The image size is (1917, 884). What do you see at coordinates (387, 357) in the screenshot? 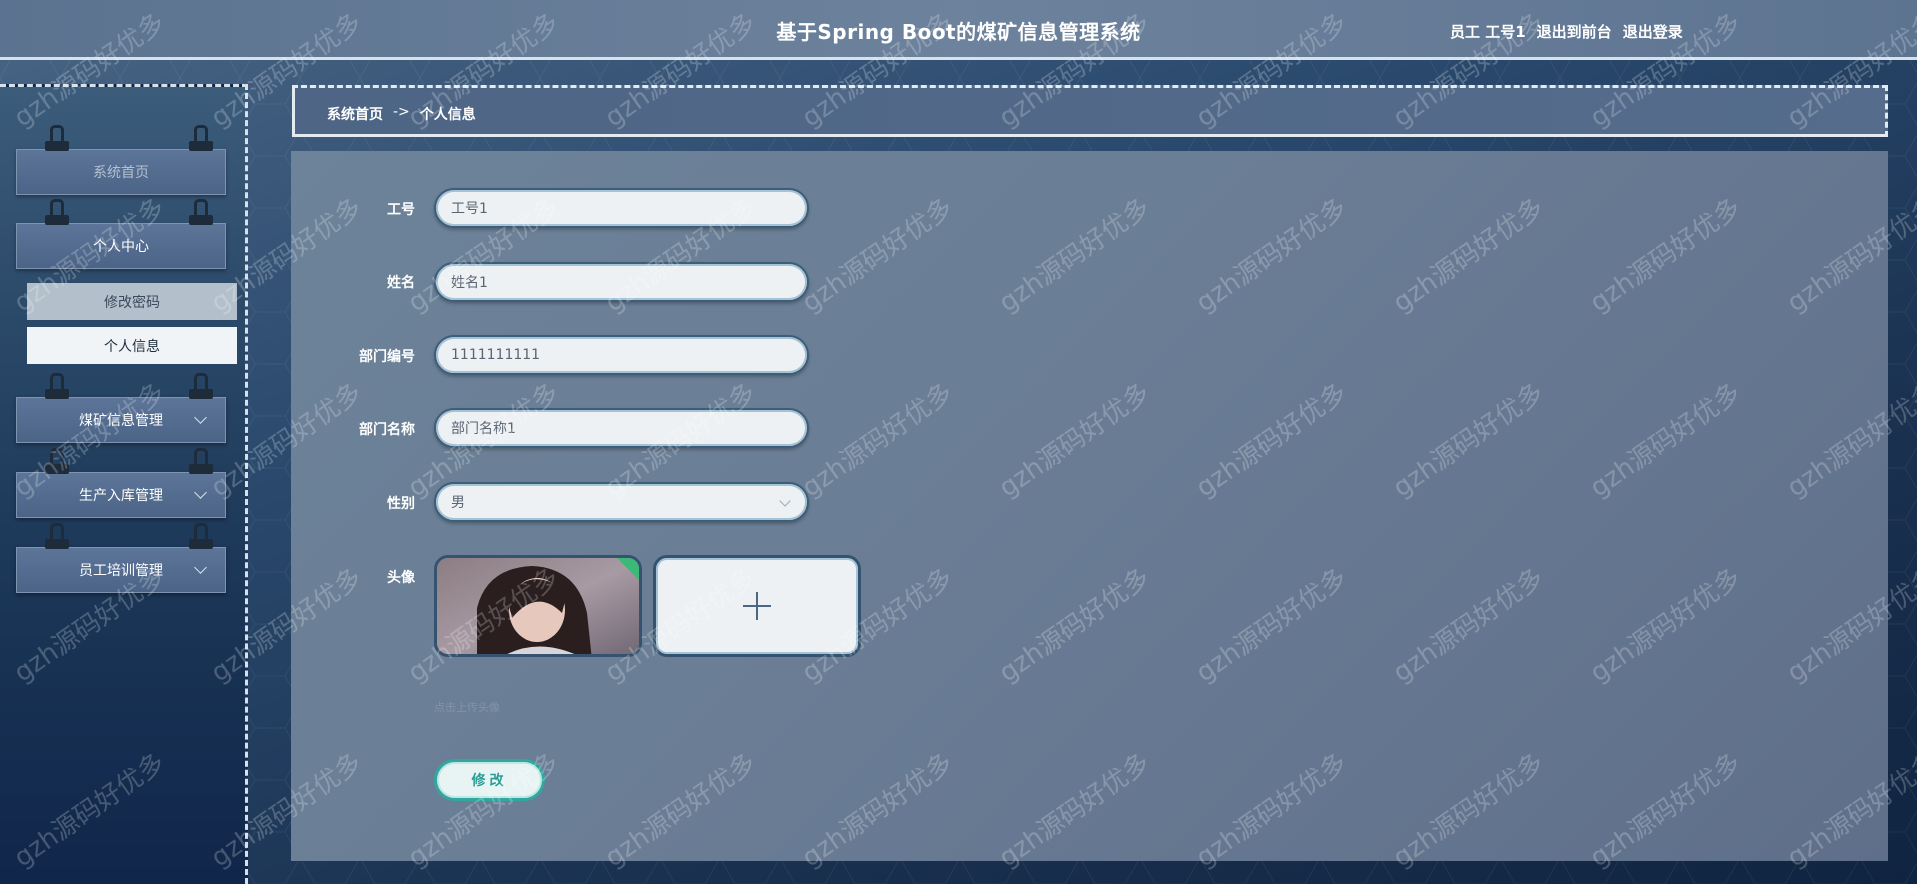
I see `department-id-label: 部门编号` at bounding box center [387, 357].